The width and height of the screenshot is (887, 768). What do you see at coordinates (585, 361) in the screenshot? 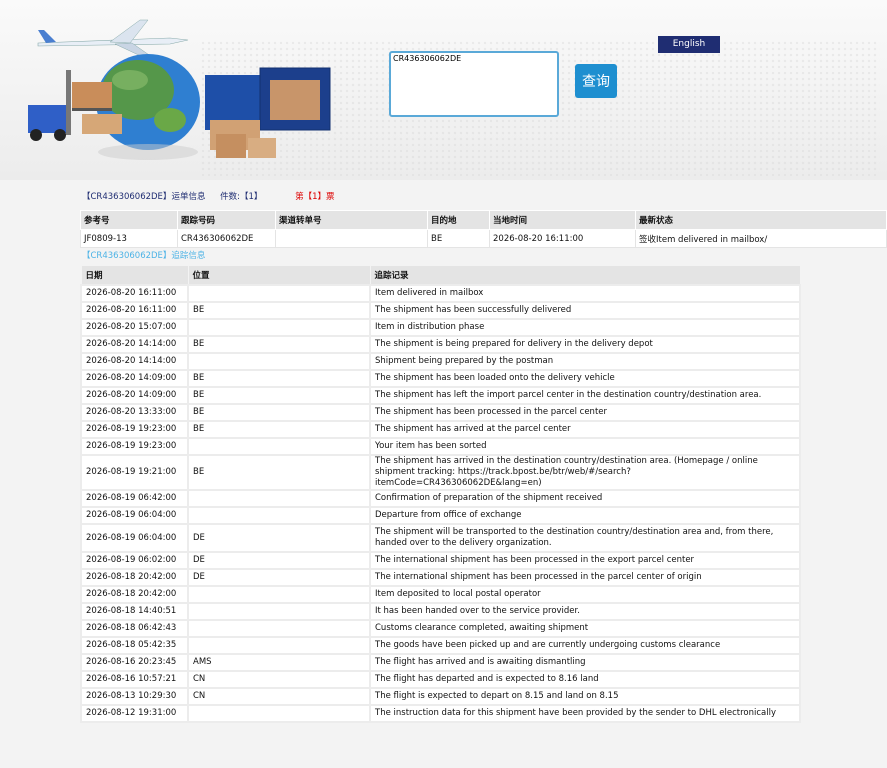
I see `event-record: Shipment being prepared by the postman` at bounding box center [585, 361].